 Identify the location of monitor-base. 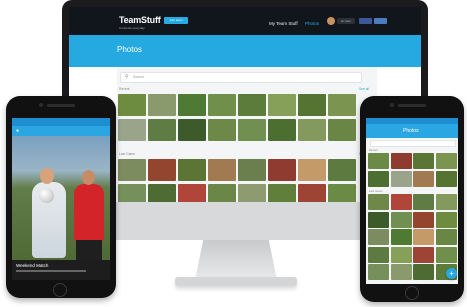
(236, 281).